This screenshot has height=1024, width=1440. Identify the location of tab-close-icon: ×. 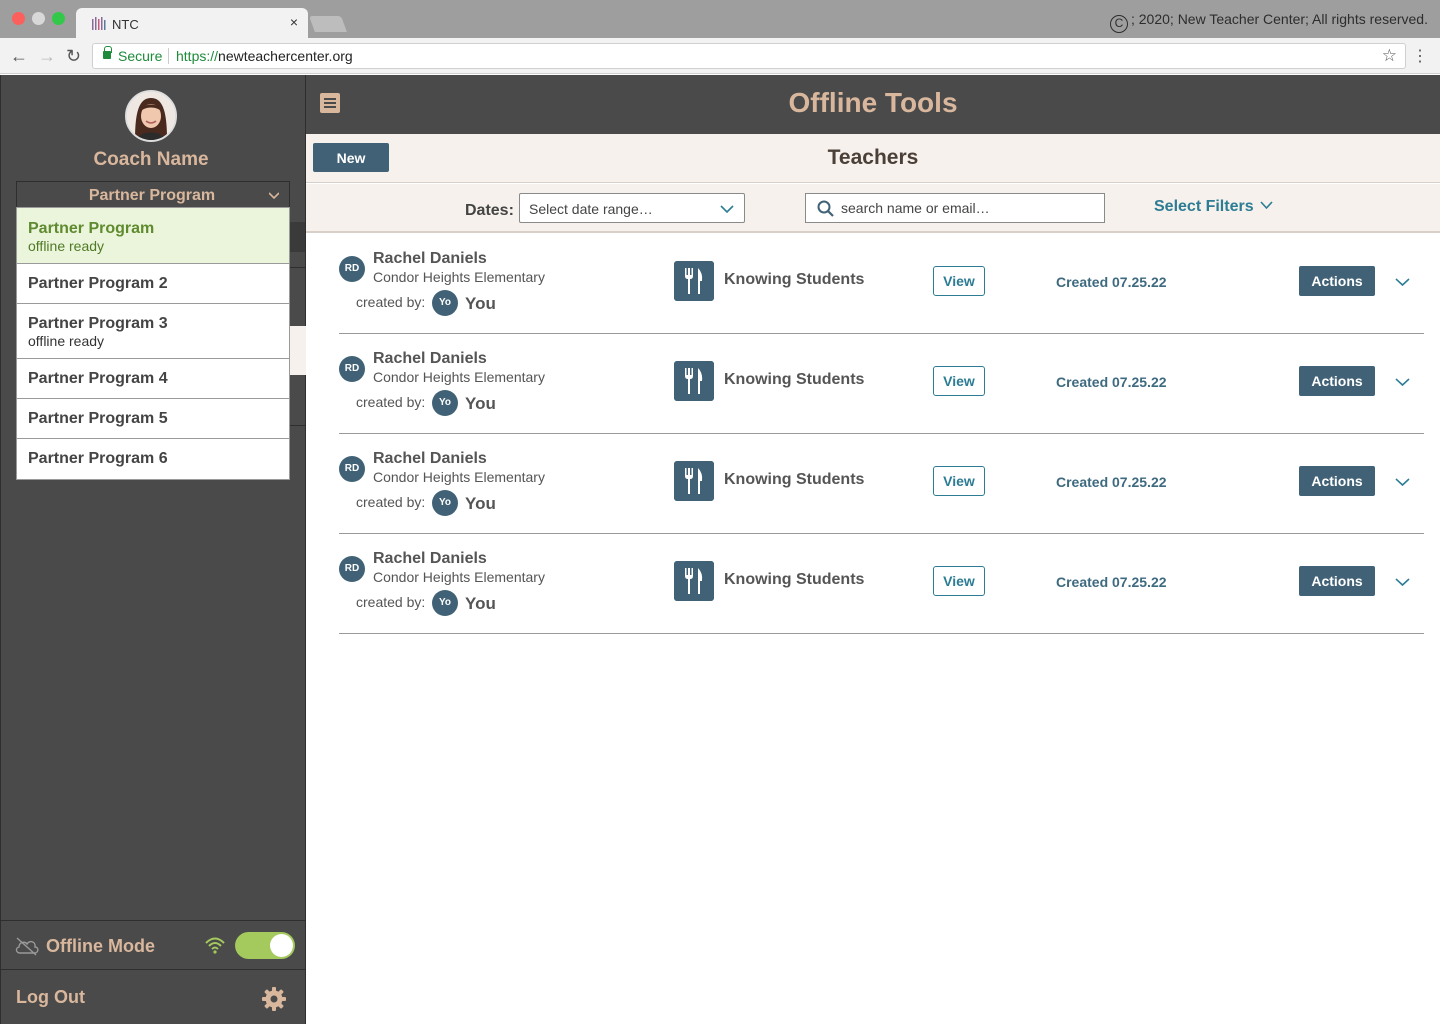
(294, 22).